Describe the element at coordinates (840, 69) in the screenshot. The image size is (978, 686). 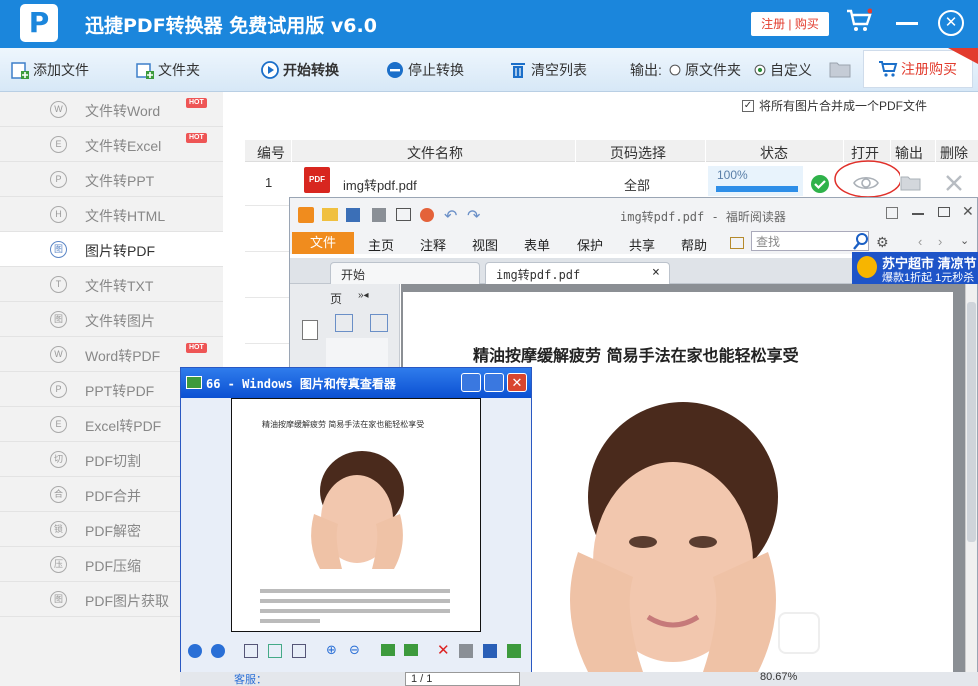
I see `folder-icon` at that location.